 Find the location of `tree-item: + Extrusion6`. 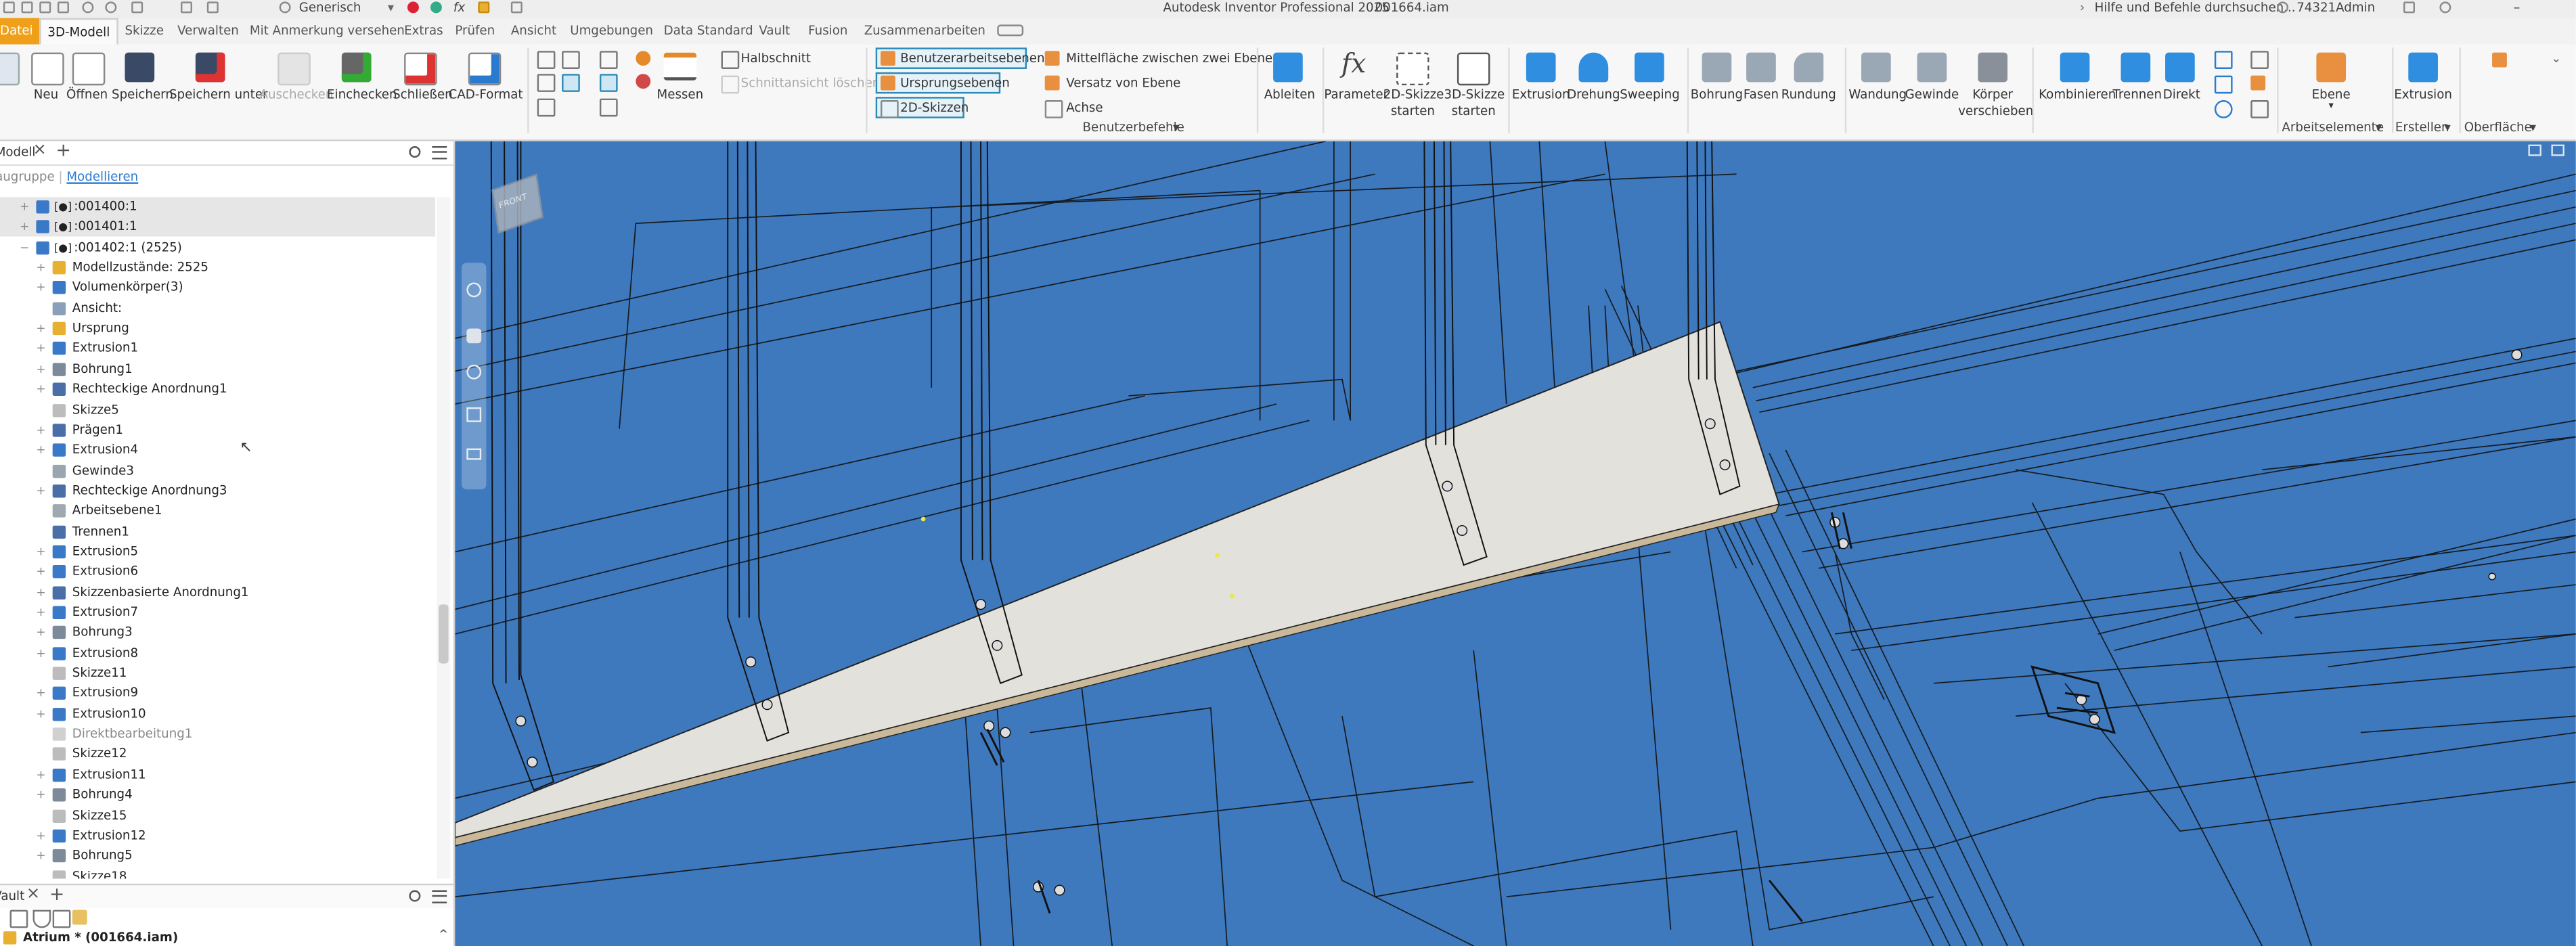

tree-item: + Extrusion6 is located at coordinates (217, 572).